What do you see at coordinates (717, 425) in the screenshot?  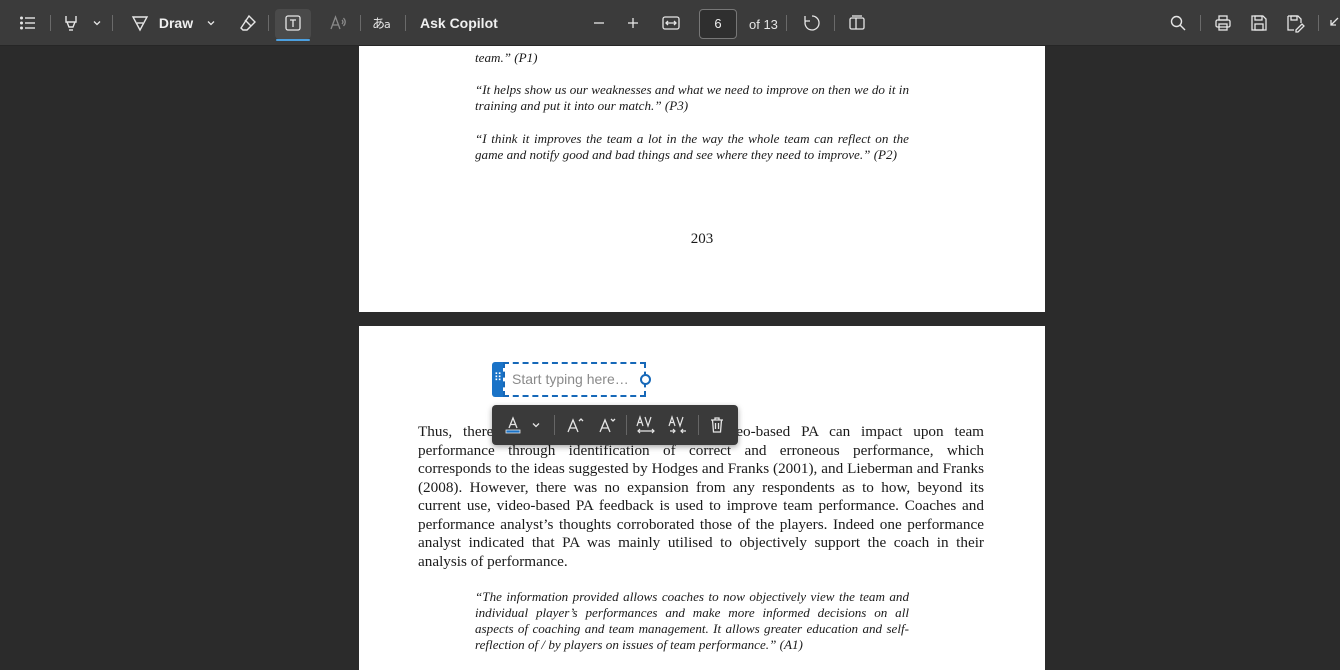 I see `delete-icon` at bounding box center [717, 425].